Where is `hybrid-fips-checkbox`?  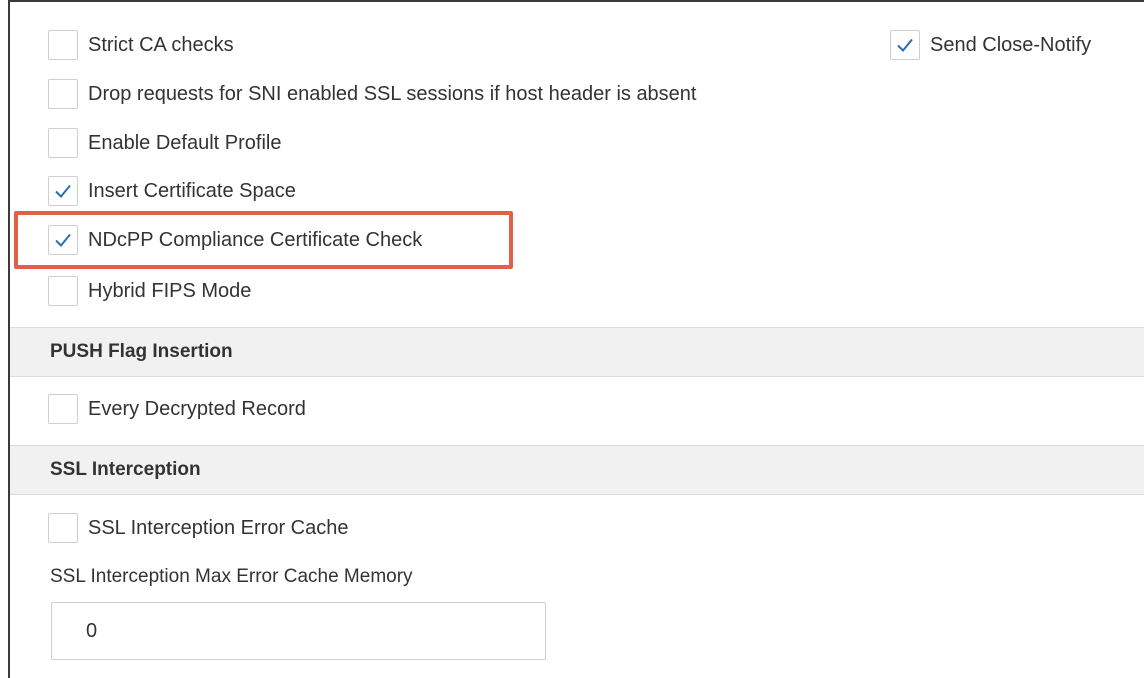
hybrid-fips-checkbox is located at coordinates (63, 291).